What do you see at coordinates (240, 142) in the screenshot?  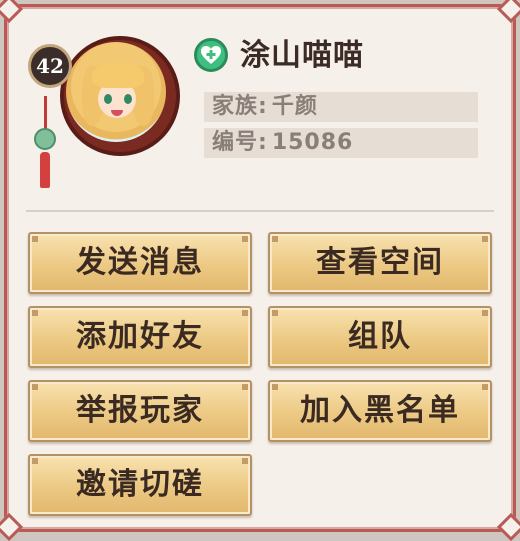 I see `id-label: 编号:` at bounding box center [240, 142].